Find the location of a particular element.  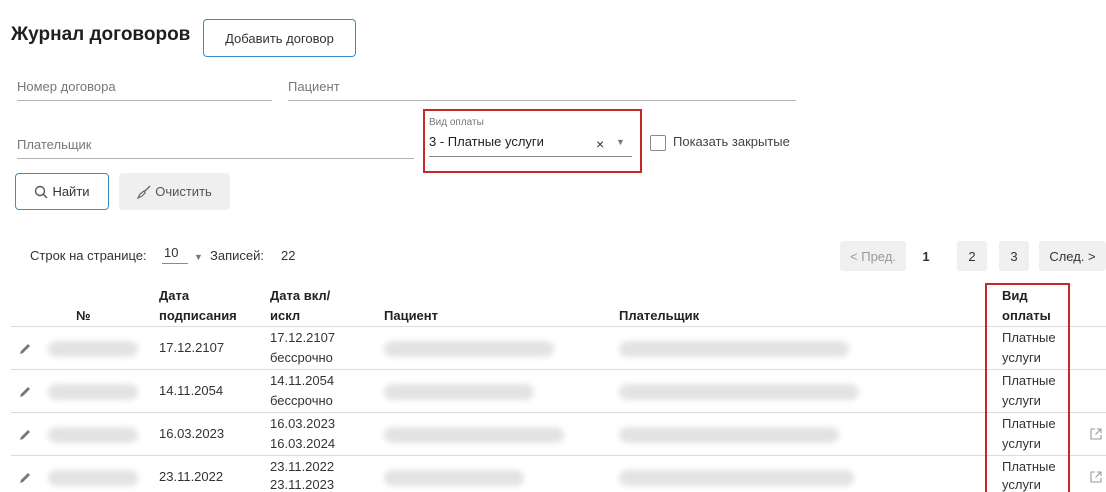

find-button: Найти is located at coordinates (62, 191).